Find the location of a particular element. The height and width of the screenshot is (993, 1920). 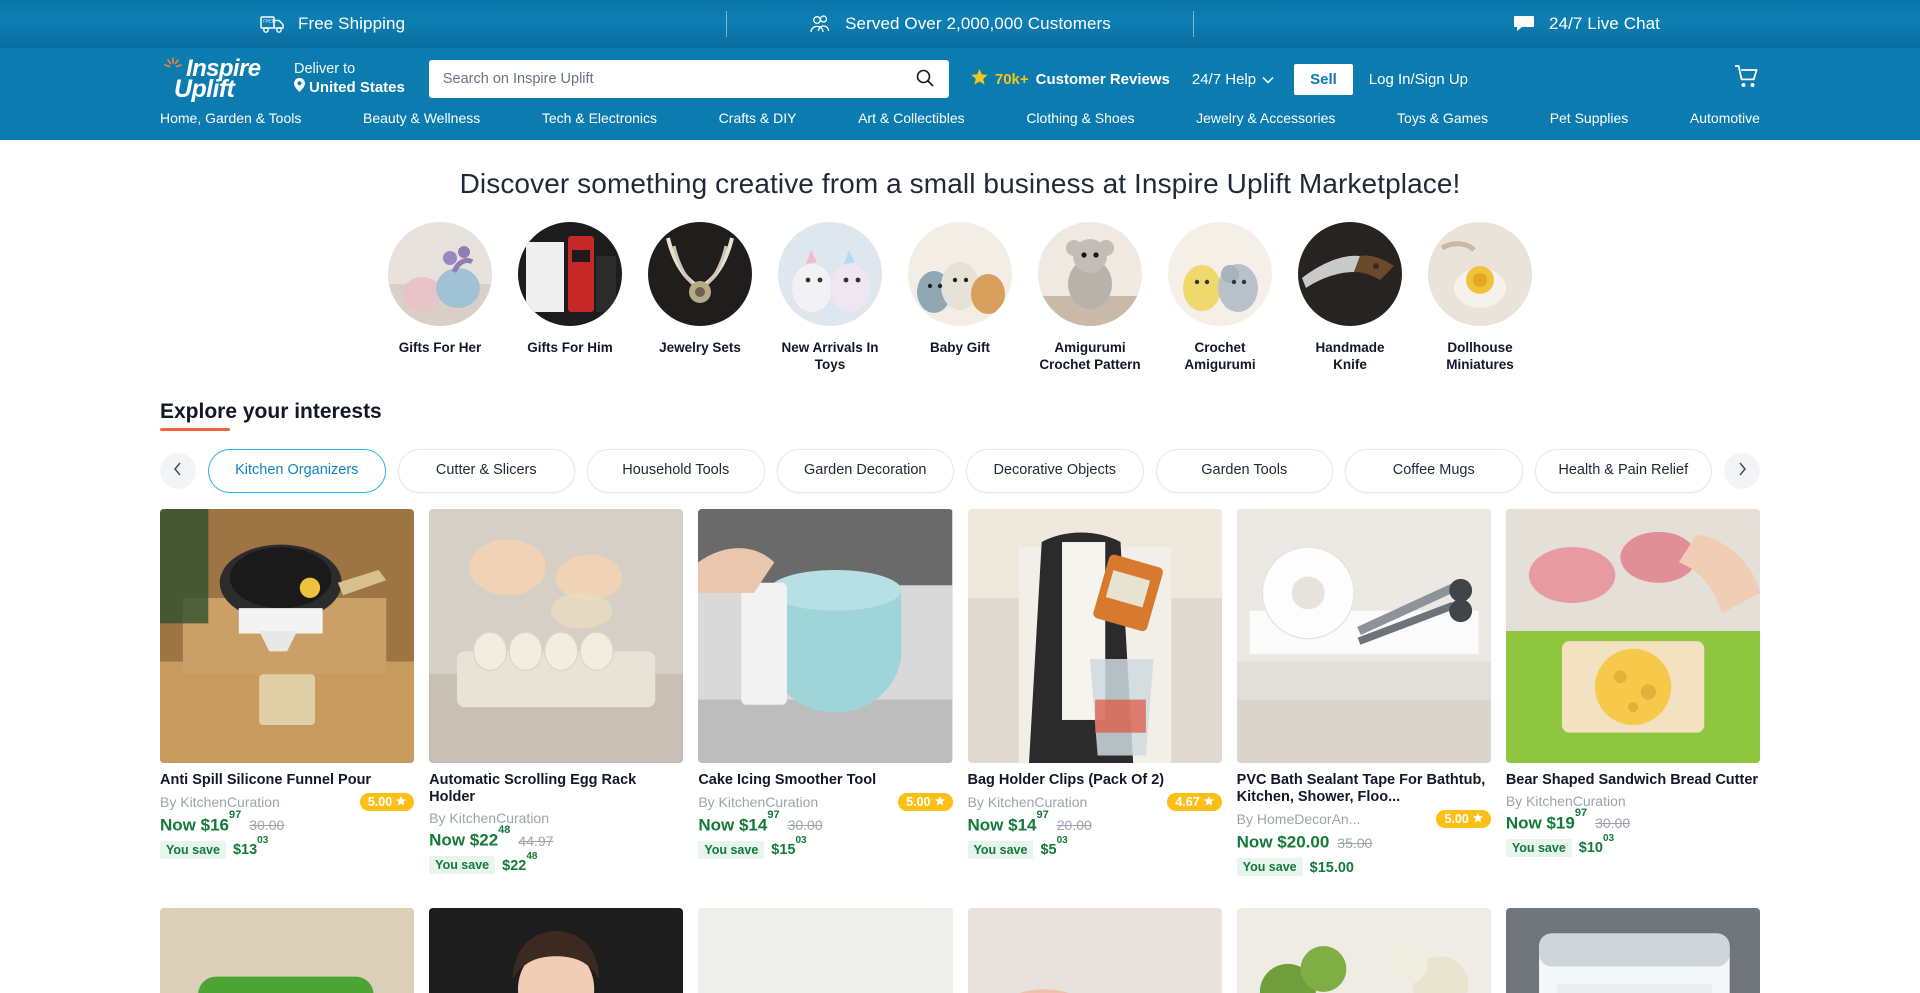

circle-category-baby-gift: Baby Gift is located at coordinates (960, 298).